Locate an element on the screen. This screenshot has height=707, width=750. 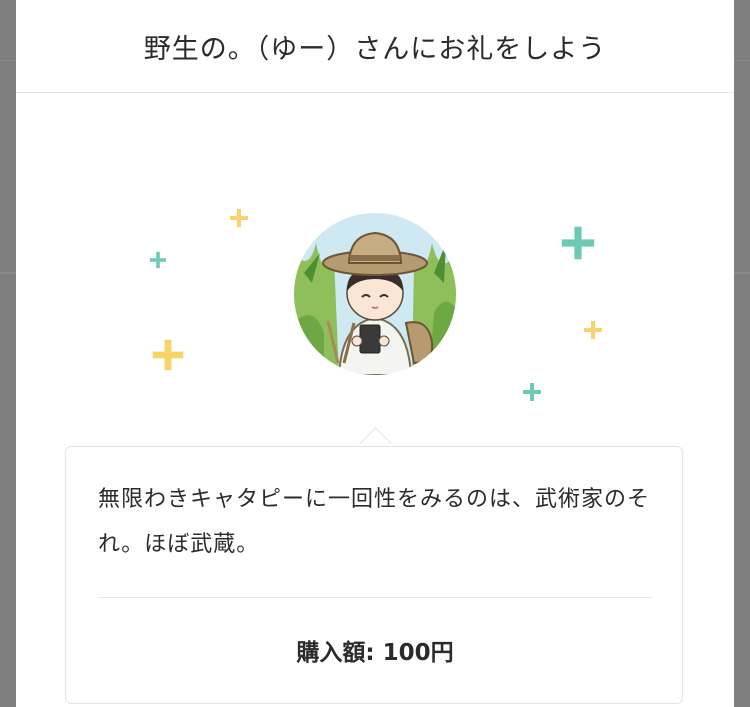
creator-avatar is located at coordinates (375, 294).